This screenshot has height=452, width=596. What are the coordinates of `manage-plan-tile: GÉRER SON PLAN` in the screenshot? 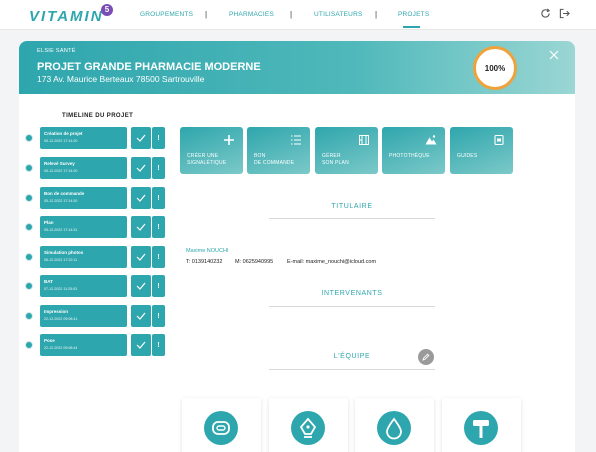 It's located at (346, 150).